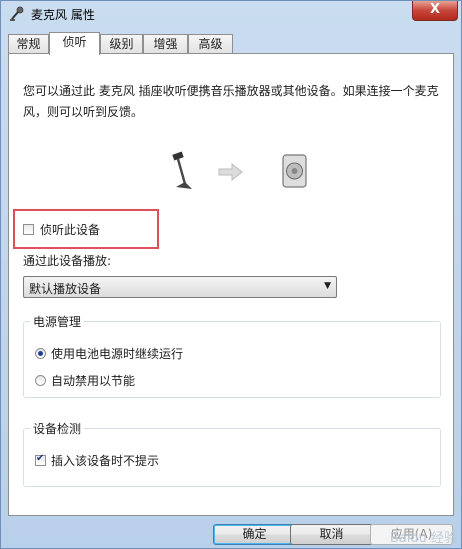 Image resolution: width=462 pixels, height=549 pixels. What do you see at coordinates (230, 172) in the screenshot?
I see `arrow-right-icon` at bounding box center [230, 172].